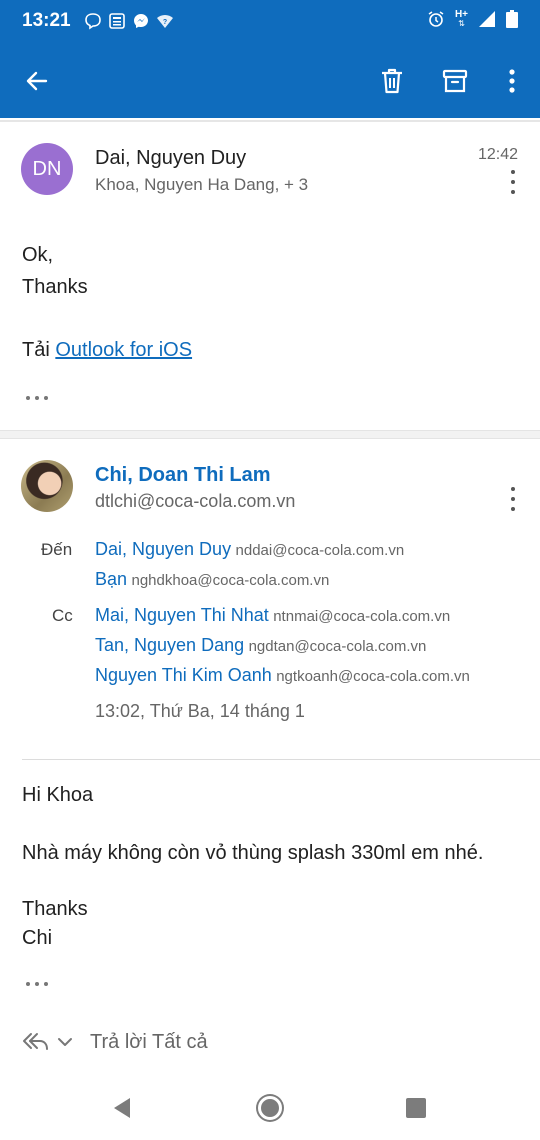  I want to click on back-button, so click(37, 81).